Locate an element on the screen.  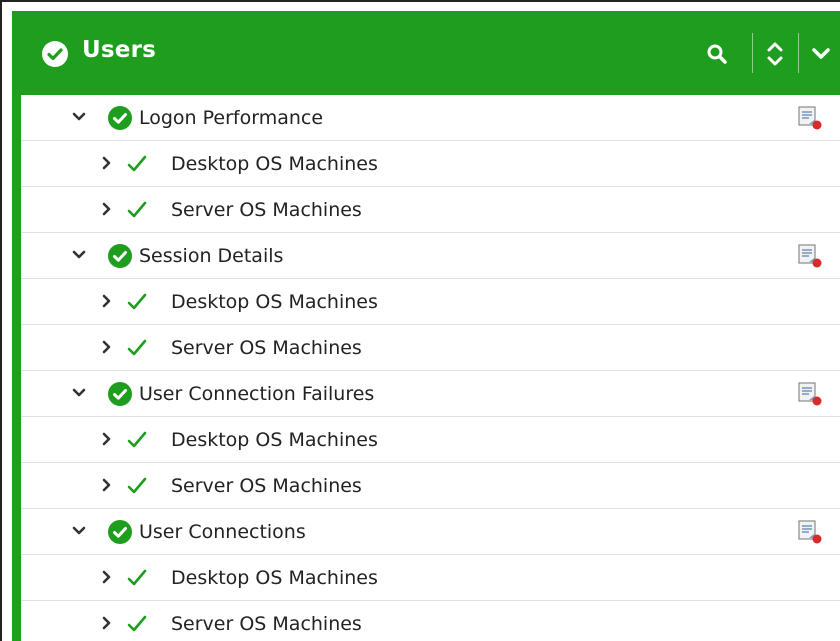
sort-icon is located at coordinates (775, 54).